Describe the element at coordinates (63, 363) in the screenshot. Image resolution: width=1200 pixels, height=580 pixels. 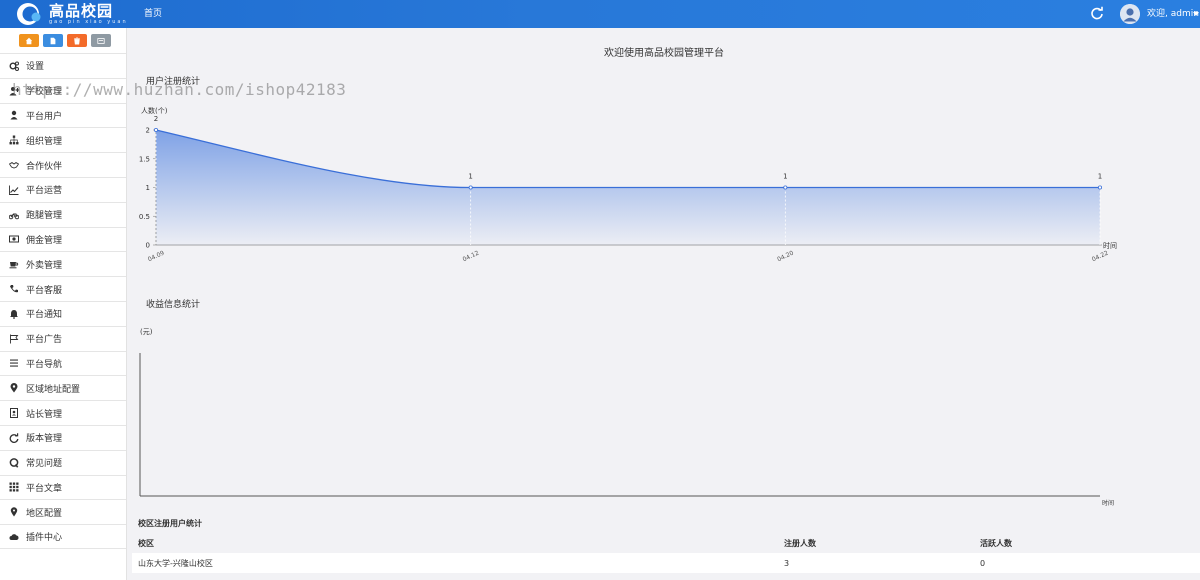
I see `sidebar-item-13: 平台导航` at that location.